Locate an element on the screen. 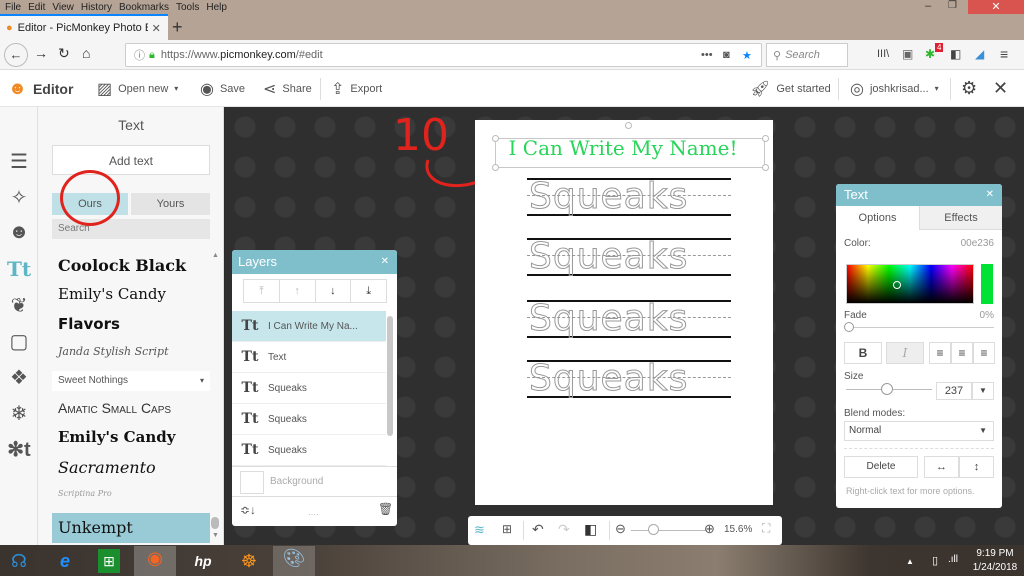 This screenshot has height=576, width=1024. frames-icon: ▢ is located at coordinates (19, 341).